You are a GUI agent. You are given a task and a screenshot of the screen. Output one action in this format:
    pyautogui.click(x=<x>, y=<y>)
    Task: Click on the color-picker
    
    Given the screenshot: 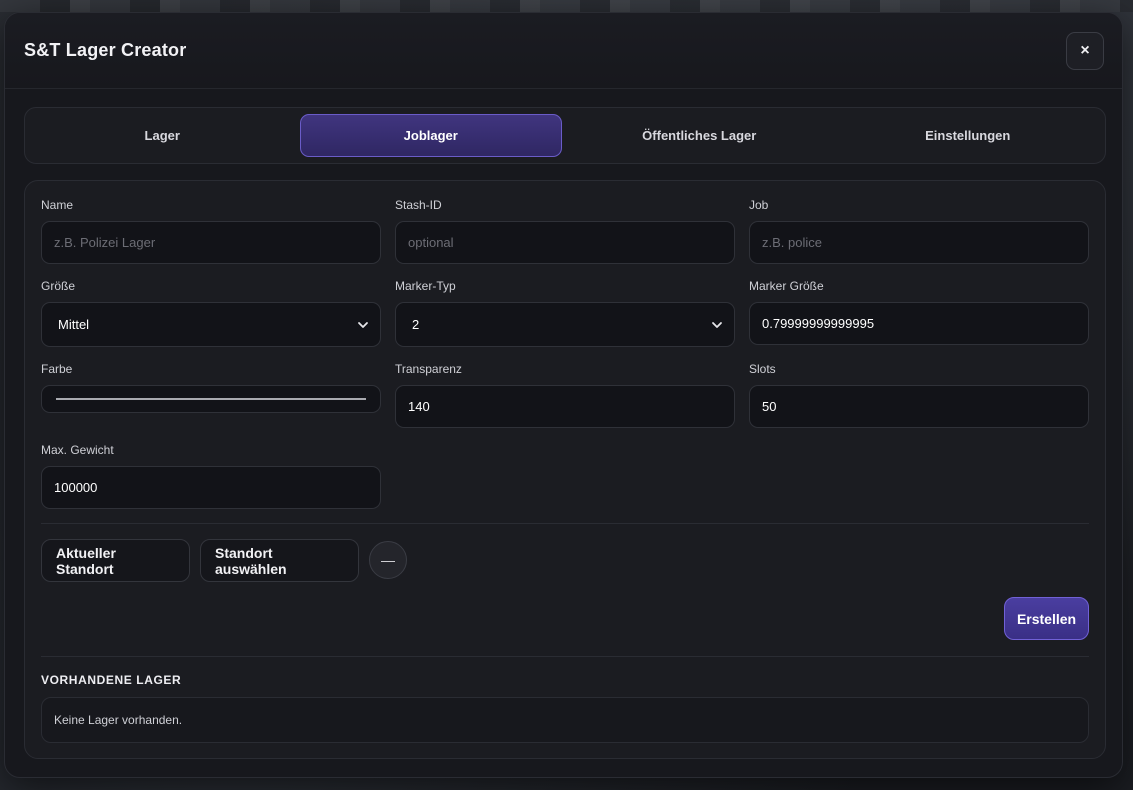 What is the action you would take?
    pyautogui.click(x=211, y=399)
    